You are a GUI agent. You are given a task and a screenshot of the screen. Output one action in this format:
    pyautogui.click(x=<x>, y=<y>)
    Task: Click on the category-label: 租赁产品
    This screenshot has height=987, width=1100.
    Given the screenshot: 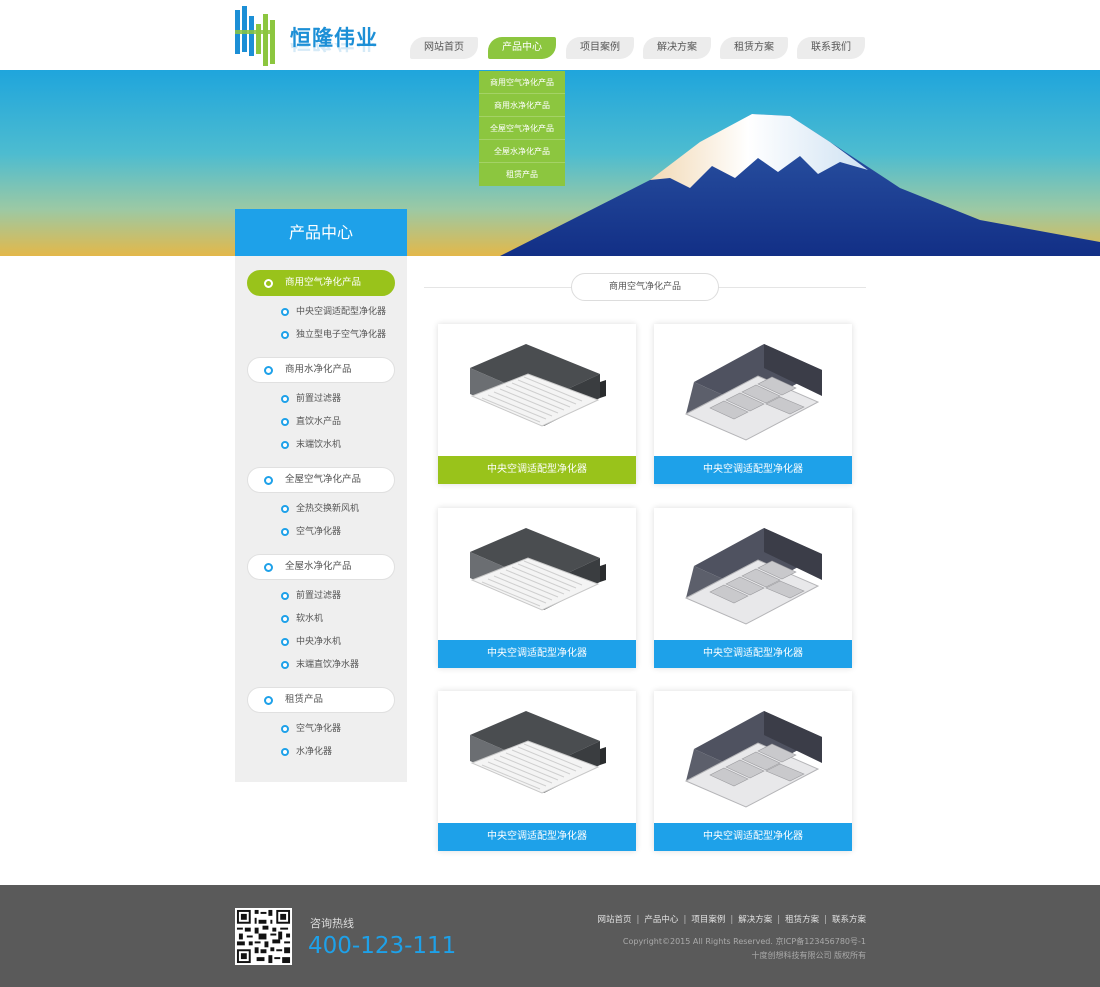 What is the action you would take?
    pyautogui.click(x=304, y=699)
    